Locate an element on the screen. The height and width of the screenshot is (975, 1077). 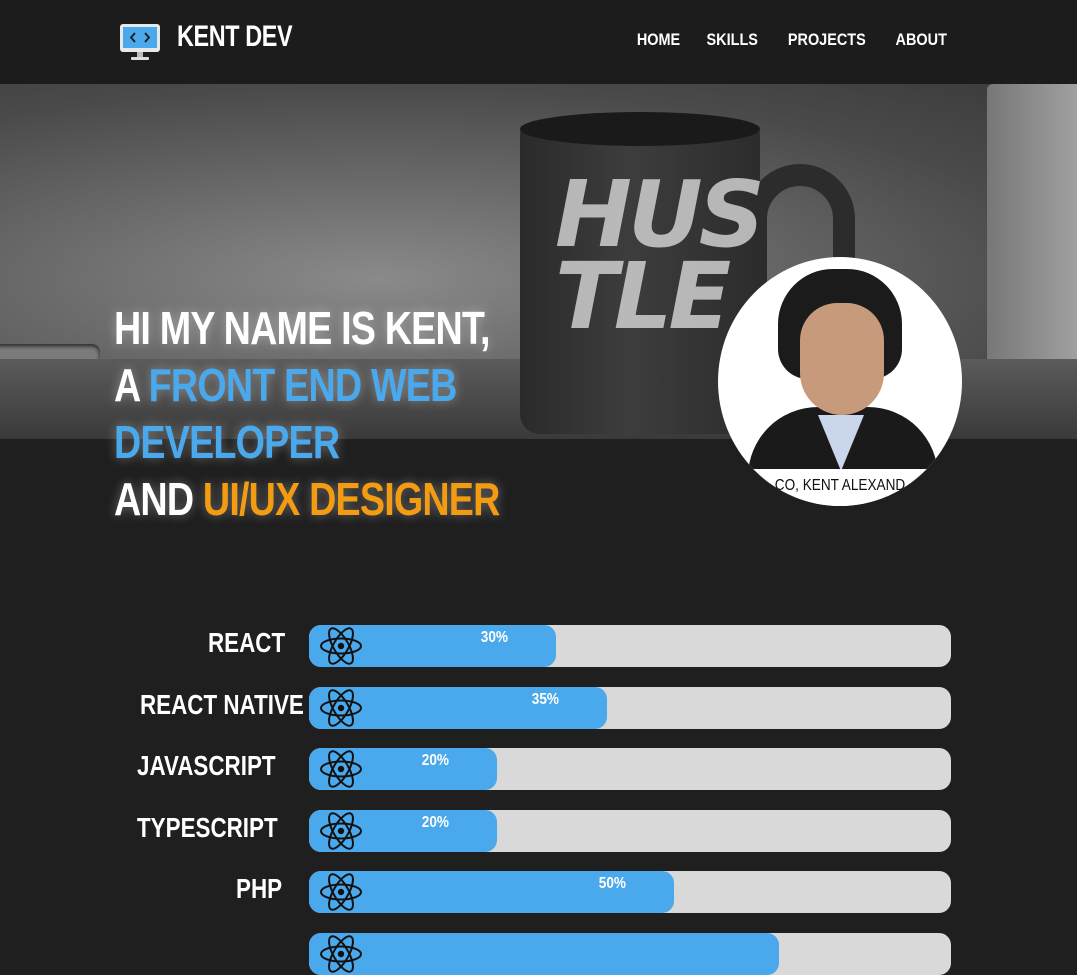
skill-label: REACT is located at coordinates (247, 642).